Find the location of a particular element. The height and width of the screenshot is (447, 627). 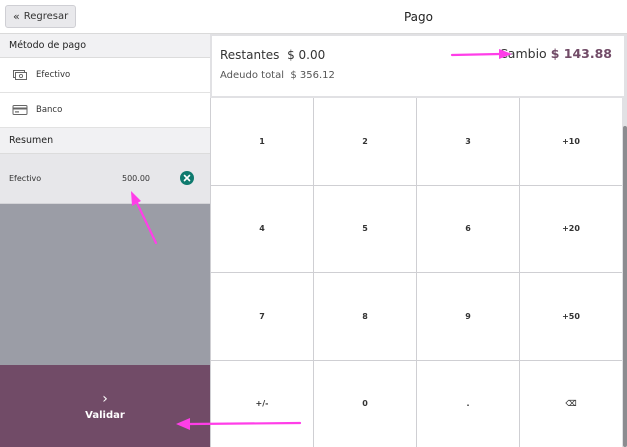

payment-method-label: Banco is located at coordinates (49, 110).